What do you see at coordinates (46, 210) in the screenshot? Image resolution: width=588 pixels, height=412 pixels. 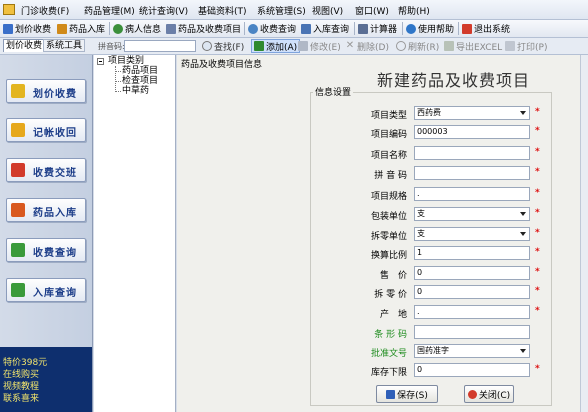 I see `sidebar-item-drug-stockin: 药品入库` at bounding box center [46, 210].